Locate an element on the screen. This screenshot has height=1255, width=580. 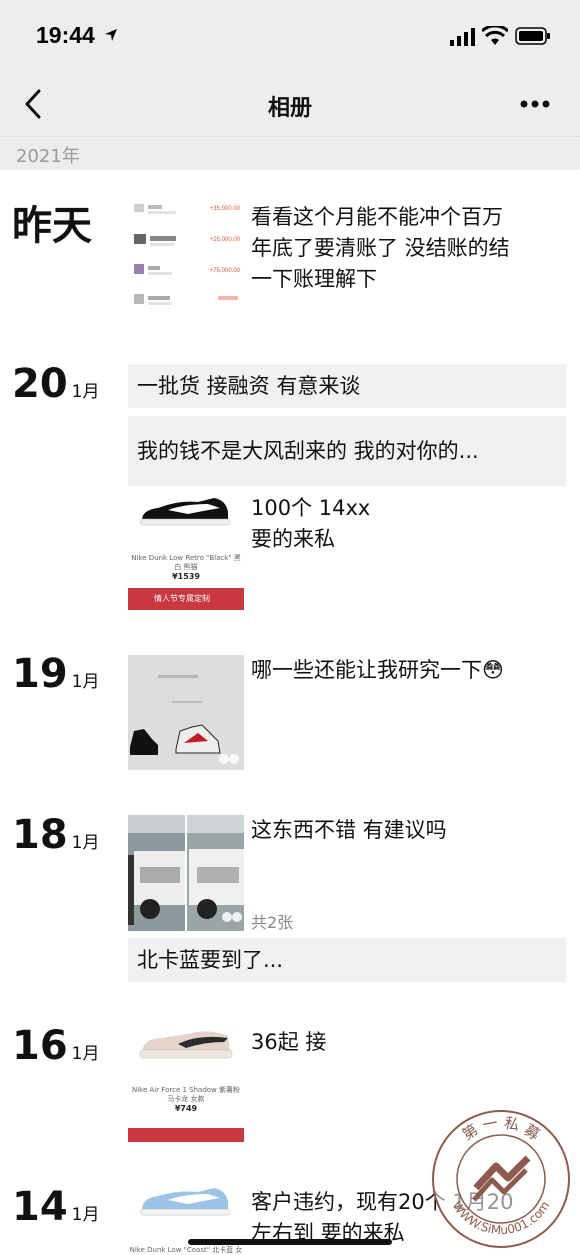
post-text-line: 100个 14xx is located at coordinates (311, 508).